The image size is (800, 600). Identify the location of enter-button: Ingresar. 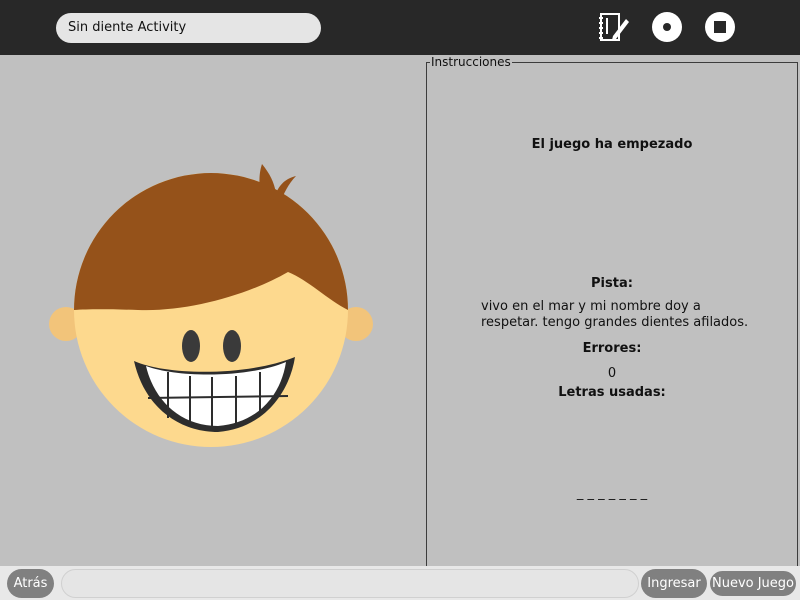
(674, 583).